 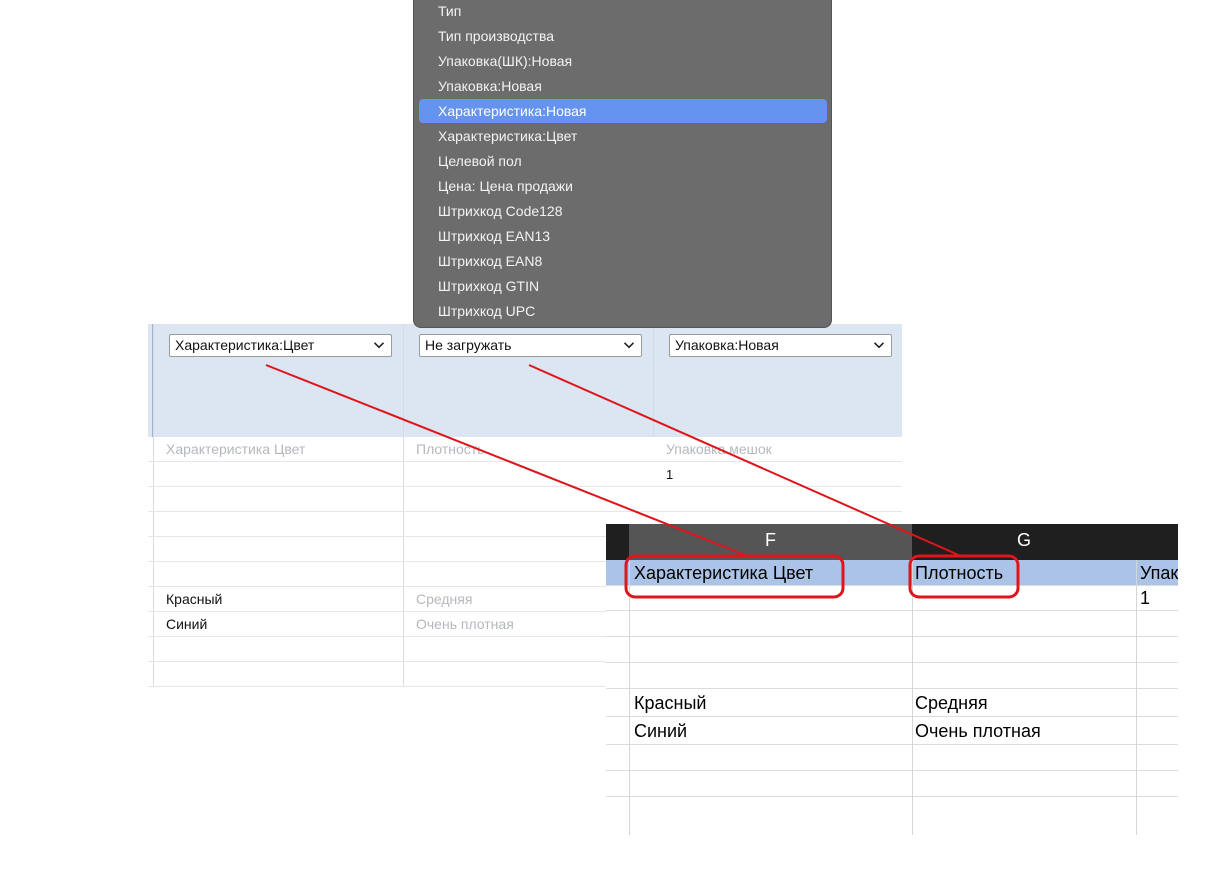 I want to click on column-mapping-select-1: Характеристика:Цвет, so click(x=280, y=345).